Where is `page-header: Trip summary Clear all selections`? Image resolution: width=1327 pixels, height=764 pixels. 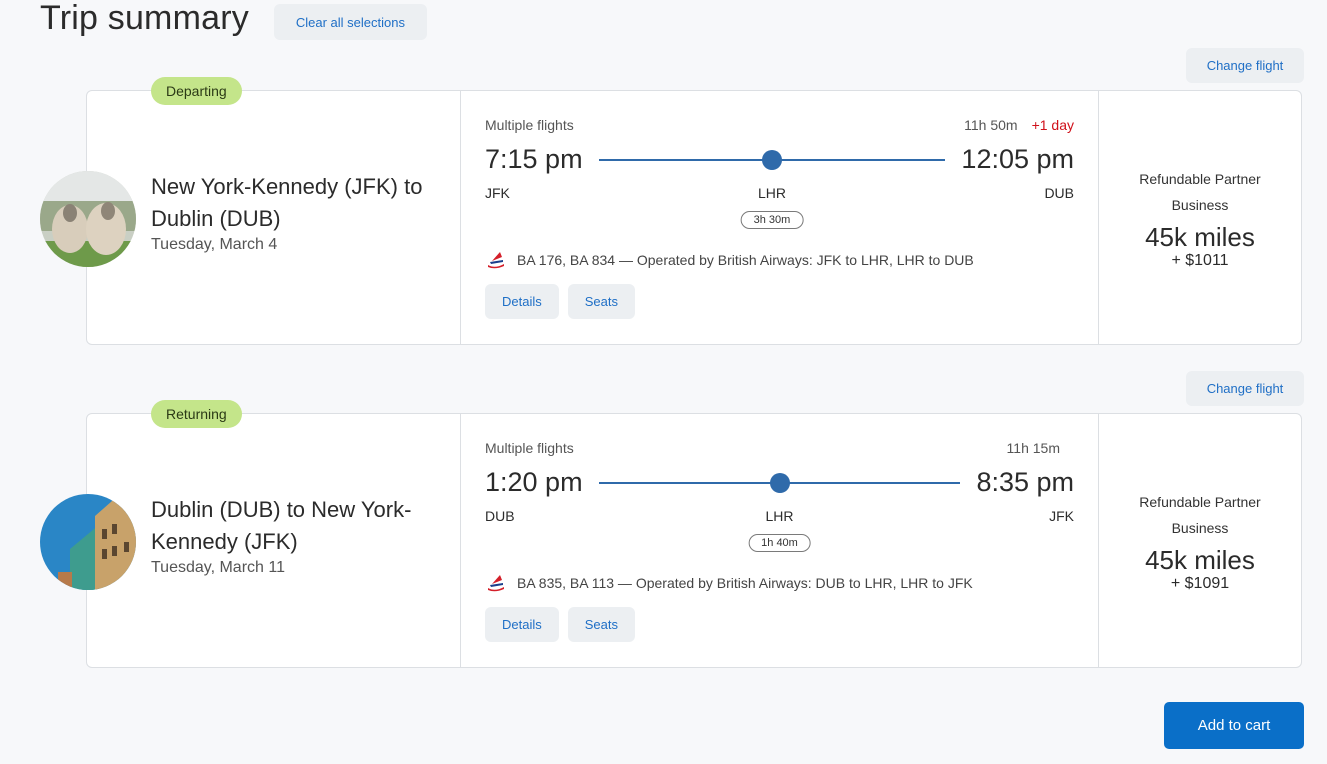
page-header: Trip summary Clear all selections is located at coordinates (233, 22).